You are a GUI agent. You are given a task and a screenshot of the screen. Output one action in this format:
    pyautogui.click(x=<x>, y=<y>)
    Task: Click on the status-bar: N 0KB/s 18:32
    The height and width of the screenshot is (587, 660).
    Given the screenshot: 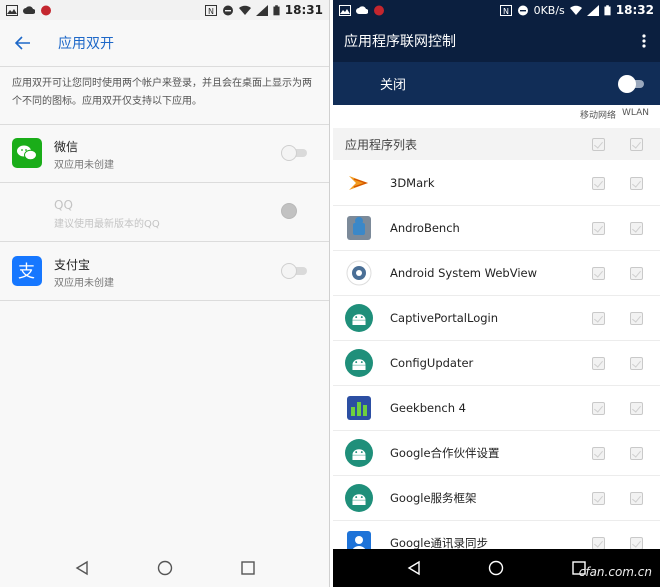 What is the action you would take?
    pyautogui.click(x=496, y=10)
    